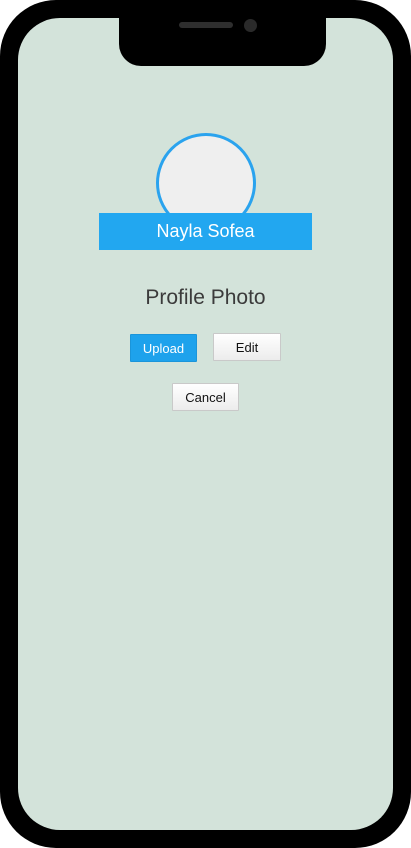 The width and height of the screenshot is (411, 848). I want to click on user-name-banner: Nayla Sofea, so click(205, 231).